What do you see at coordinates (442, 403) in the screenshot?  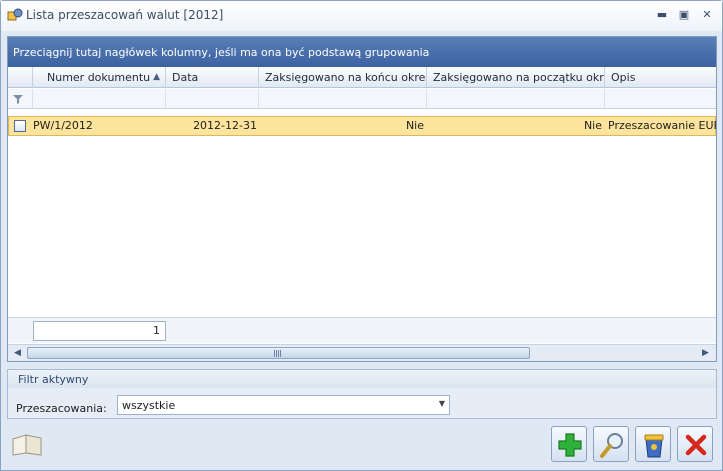 I see `chevron-down-icon: ▼` at bounding box center [442, 403].